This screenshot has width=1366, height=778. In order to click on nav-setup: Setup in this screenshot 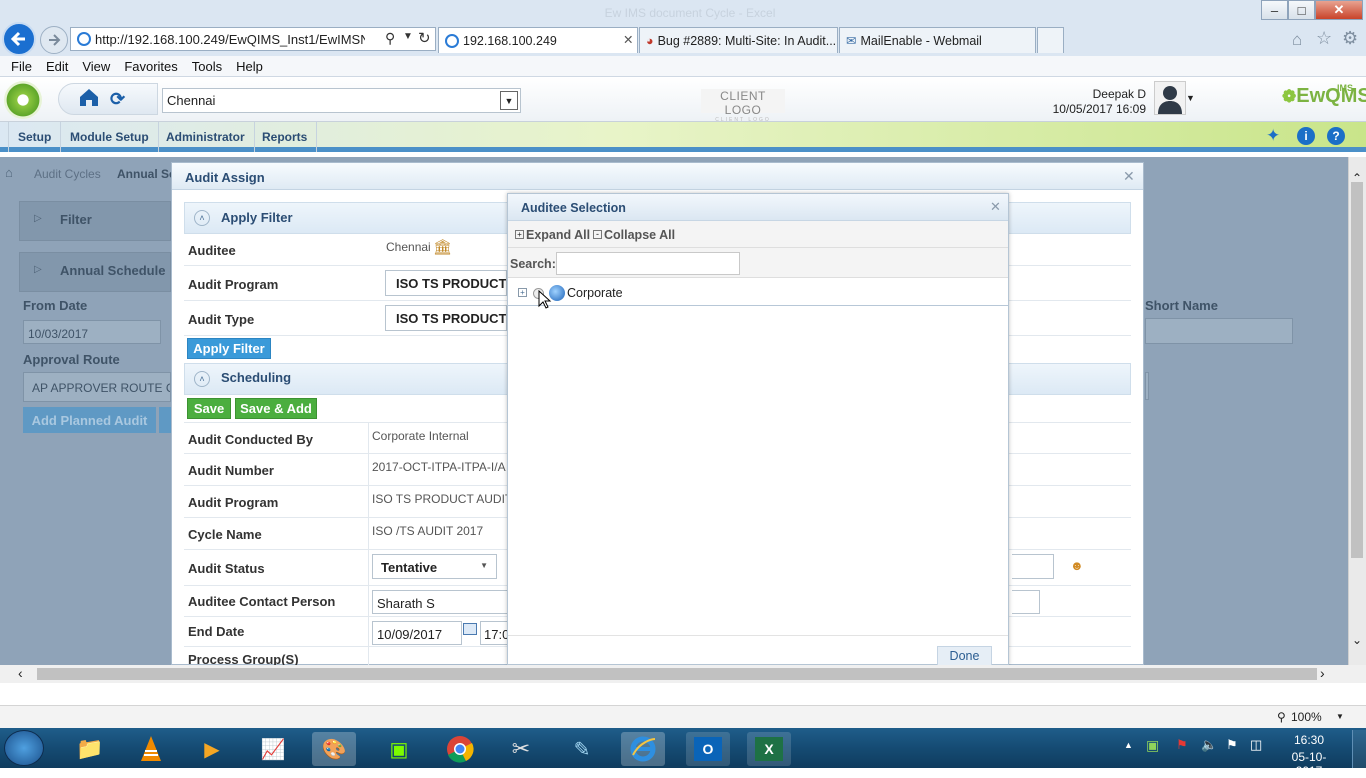, I will do `click(35, 137)`.